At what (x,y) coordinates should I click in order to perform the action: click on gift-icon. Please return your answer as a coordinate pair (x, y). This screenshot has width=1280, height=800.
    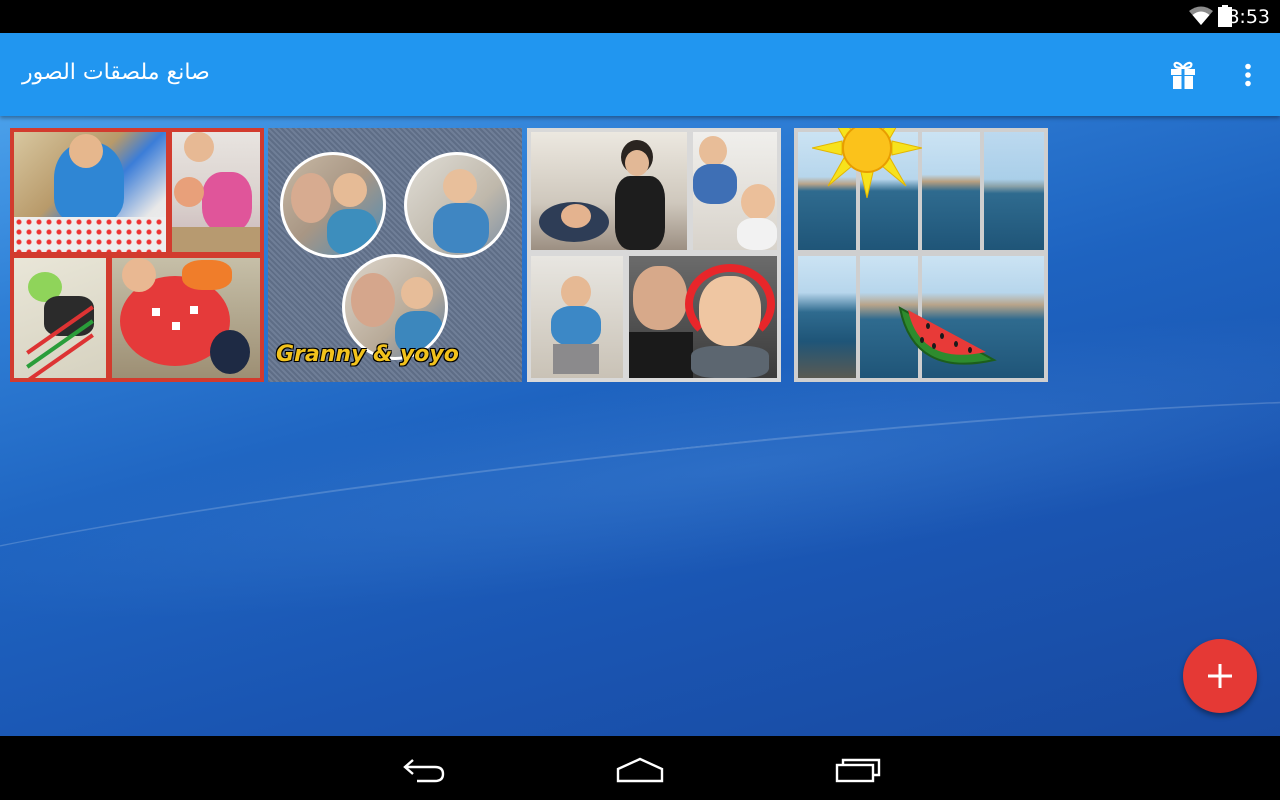
    Looking at the image, I should click on (1183, 75).